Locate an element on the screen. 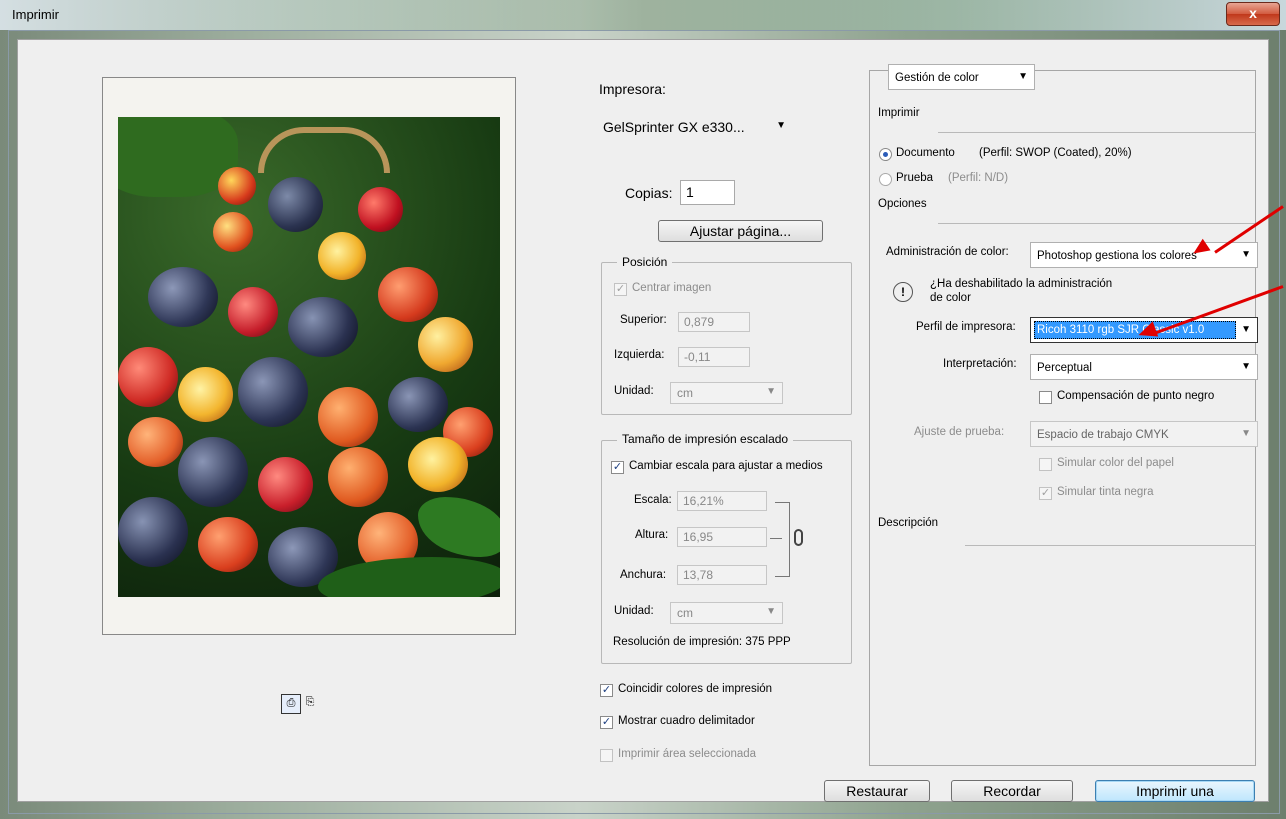 This screenshot has height=819, width=1286. document-profile: (Perfil: SWOP (Coated), 20%) is located at coordinates (1055, 153).